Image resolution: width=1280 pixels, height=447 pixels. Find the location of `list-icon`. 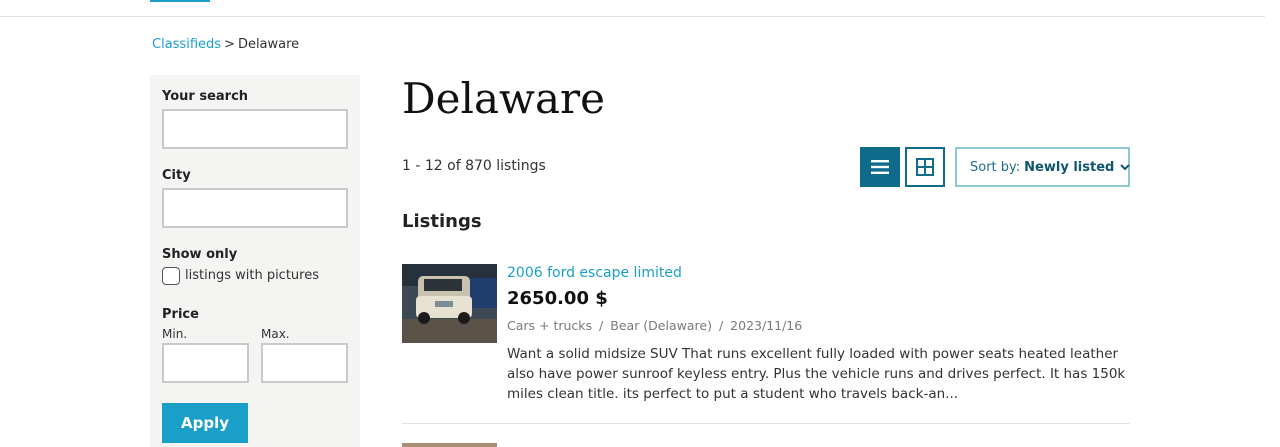

list-icon is located at coordinates (880, 167).